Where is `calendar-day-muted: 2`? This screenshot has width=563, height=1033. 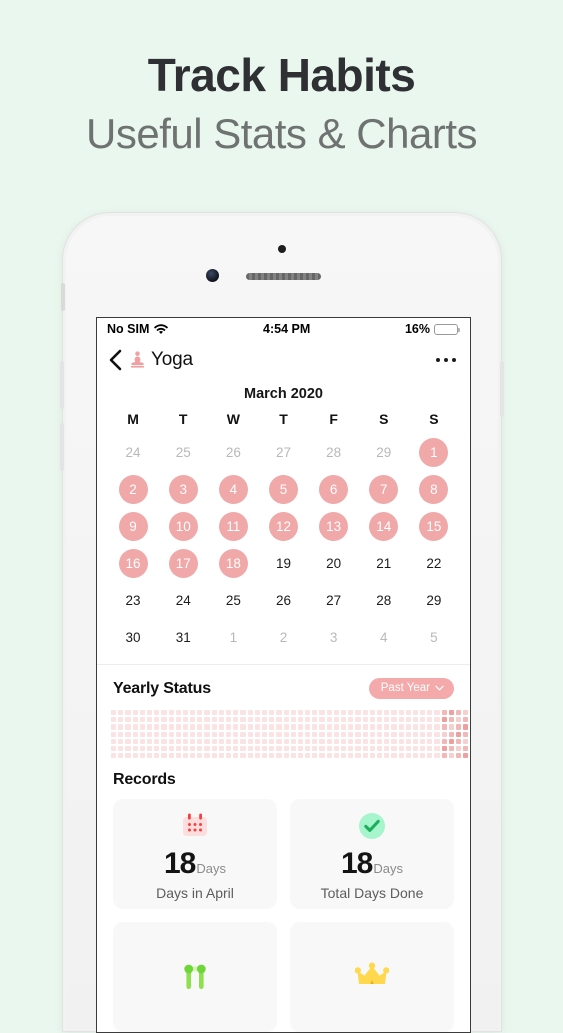
calendar-day-muted: 2 is located at coordinates (283, 637).